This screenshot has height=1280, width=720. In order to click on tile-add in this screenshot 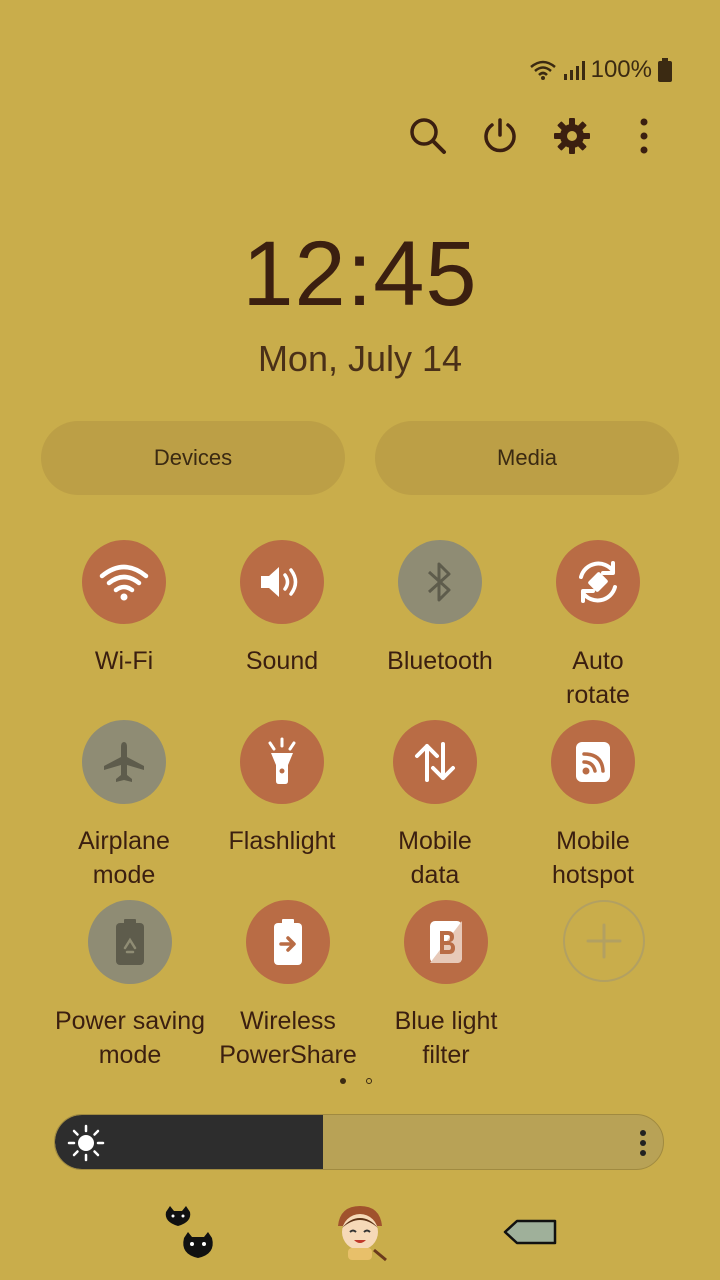, I will do `click(604, 941)`.